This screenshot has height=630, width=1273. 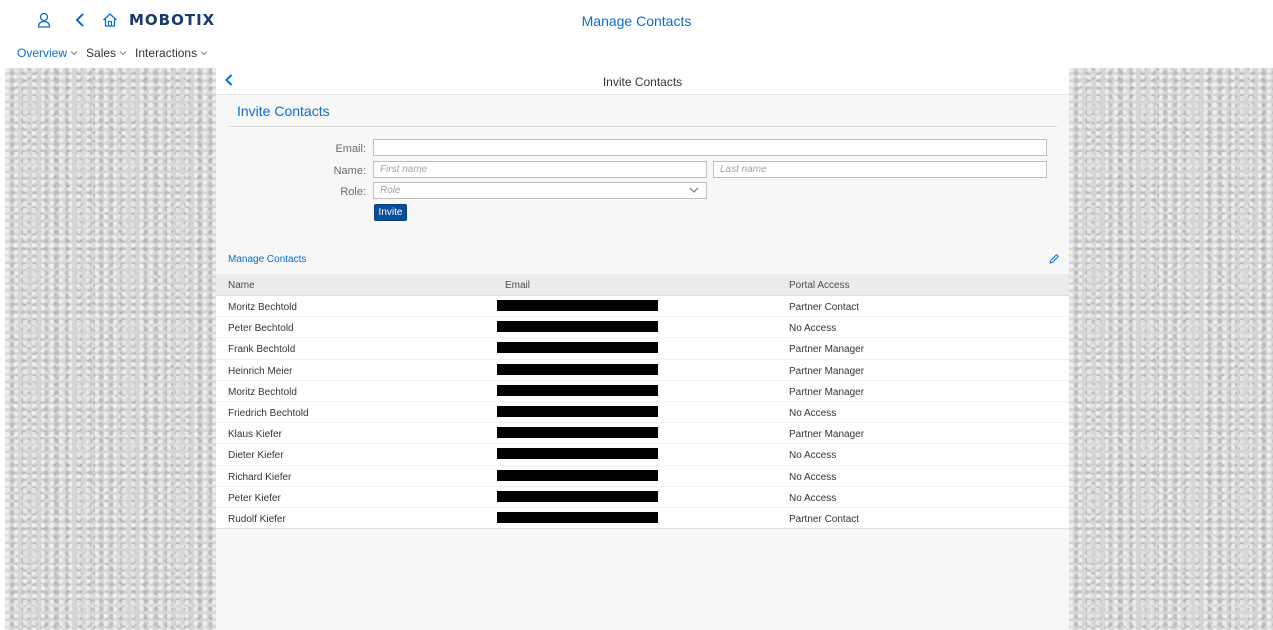 What do you see at coordinates (268, 413) in the screenshot?
I see `contact-name: Friedrich Bechtold` at bounding box center [268, 413].